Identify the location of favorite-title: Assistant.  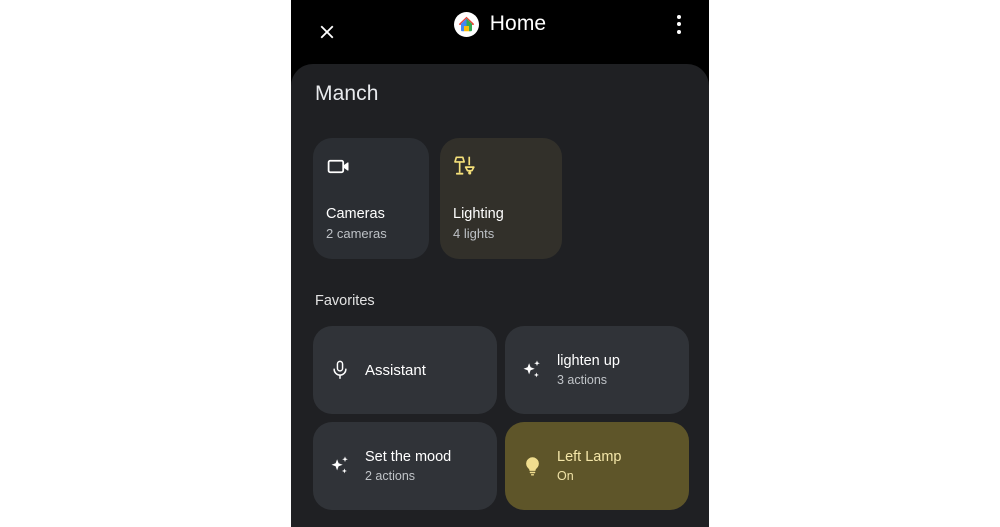
(395, 370).